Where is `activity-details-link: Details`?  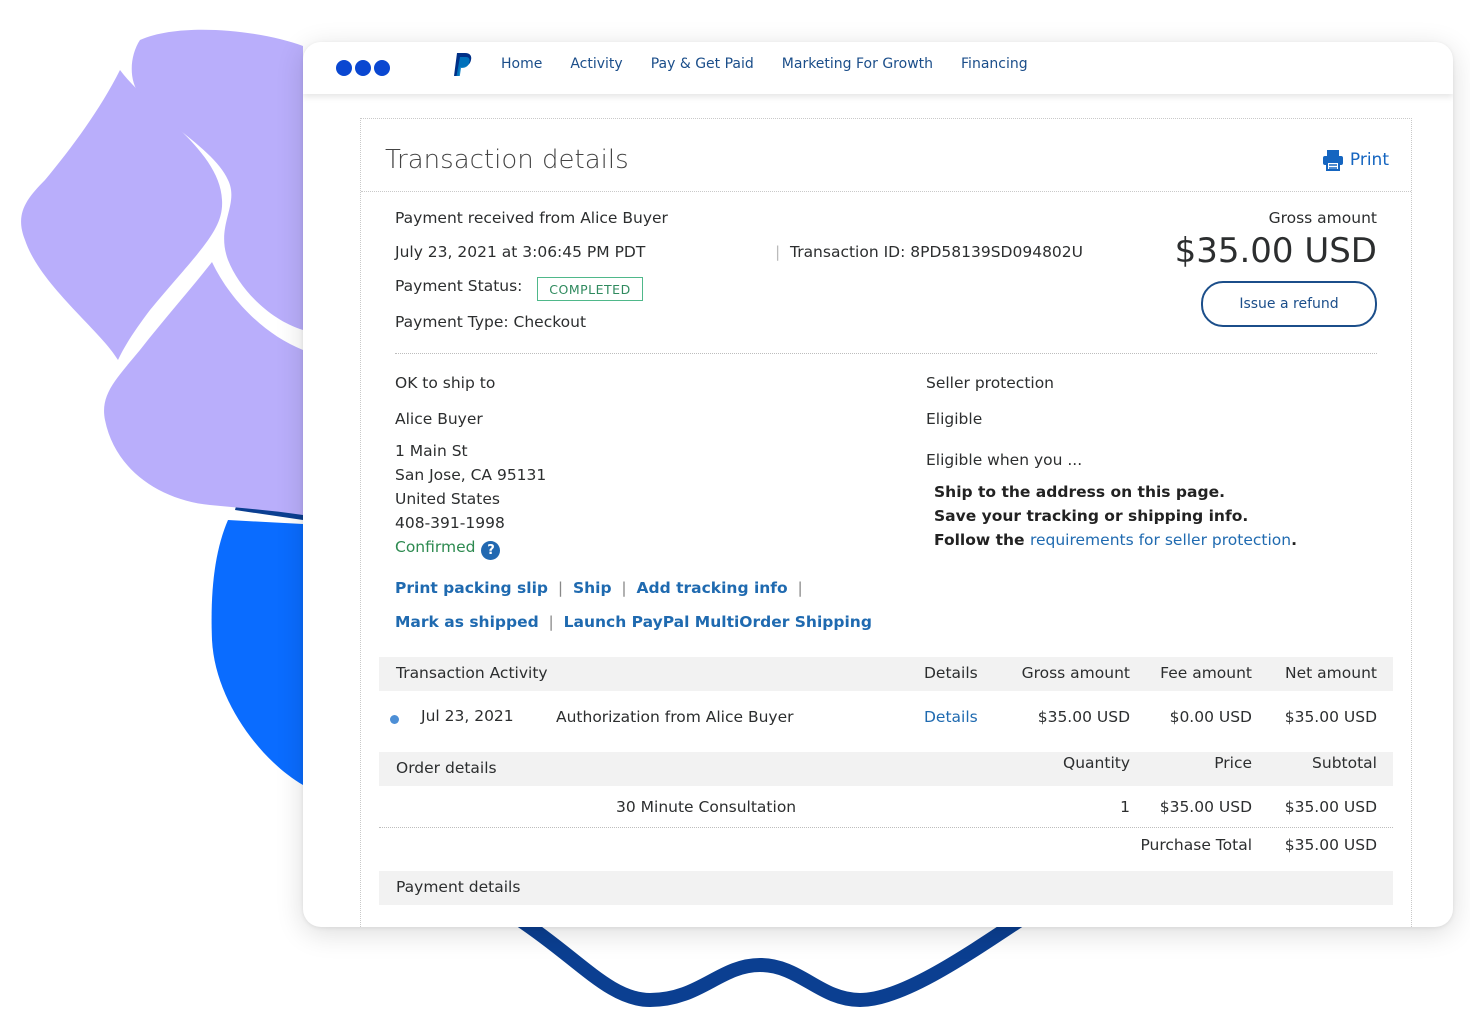 activity-details-link: Details is located at coordinates (951, 717).